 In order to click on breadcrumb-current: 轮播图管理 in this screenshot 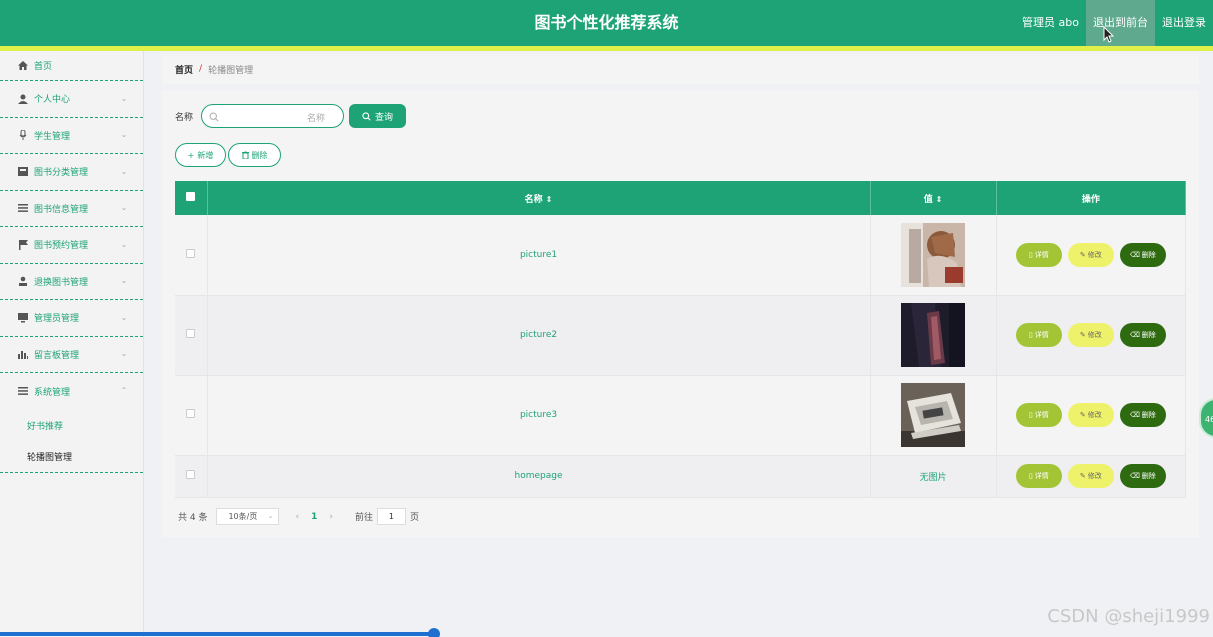, I will do `click(231, 70)`.